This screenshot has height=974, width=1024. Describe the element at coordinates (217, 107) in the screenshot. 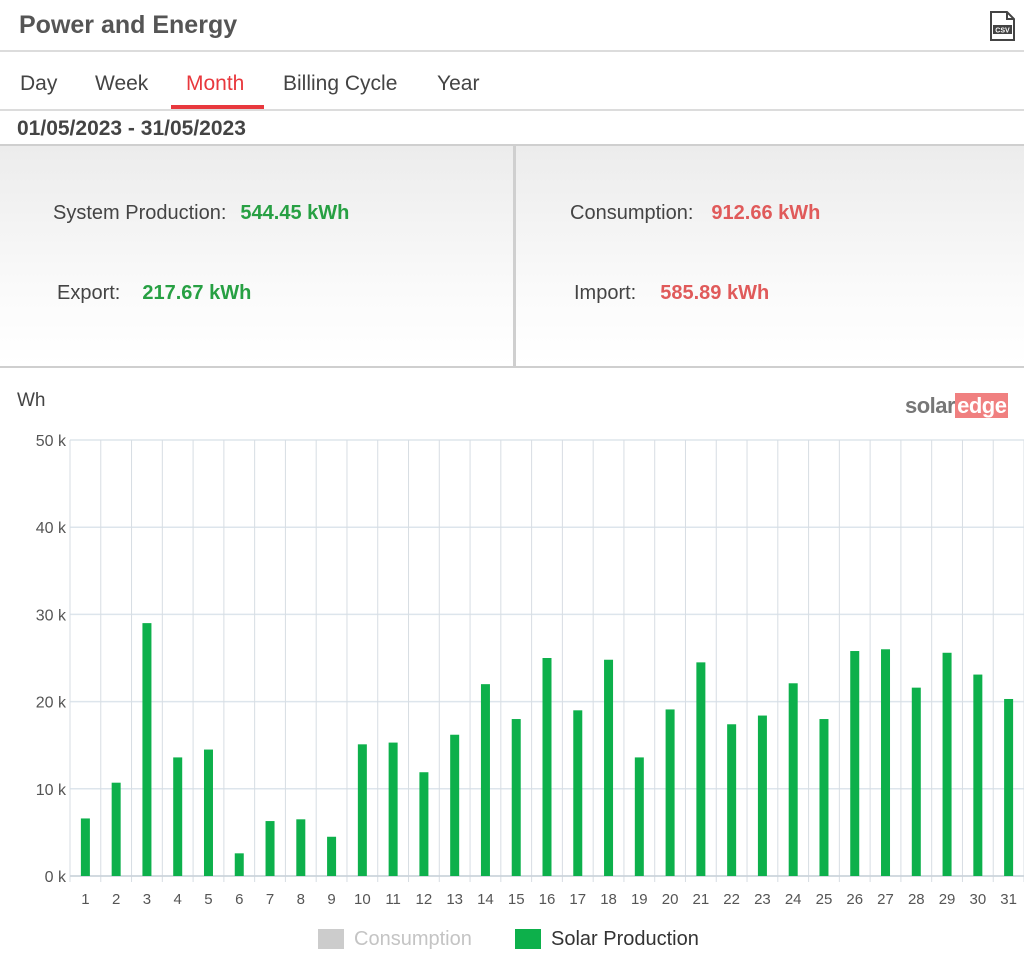

I see `active-tab-underline` at that location.